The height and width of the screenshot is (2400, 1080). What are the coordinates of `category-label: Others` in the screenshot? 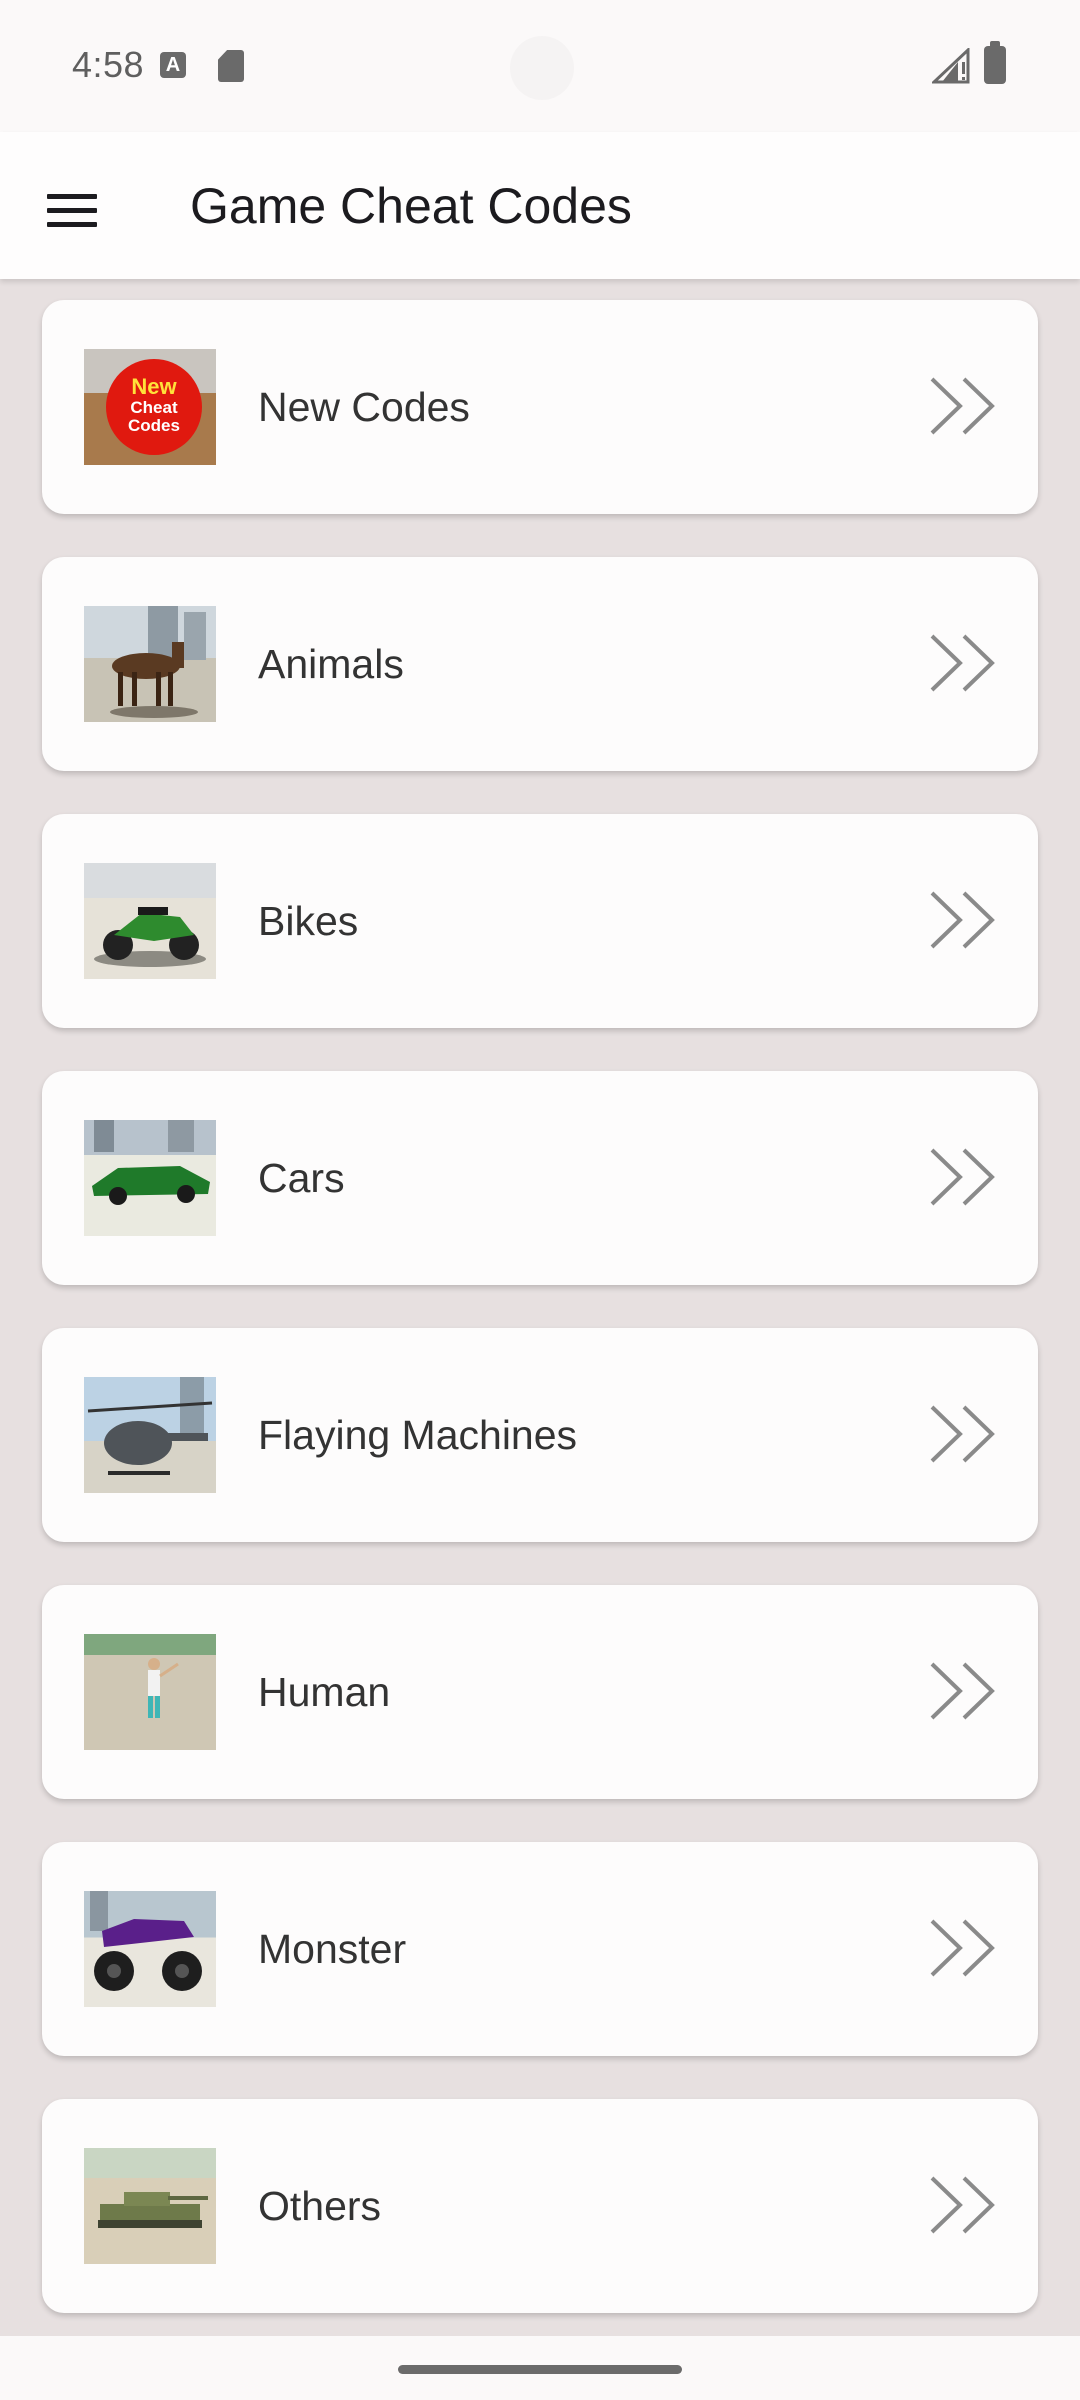 It's located at (320, 2206).